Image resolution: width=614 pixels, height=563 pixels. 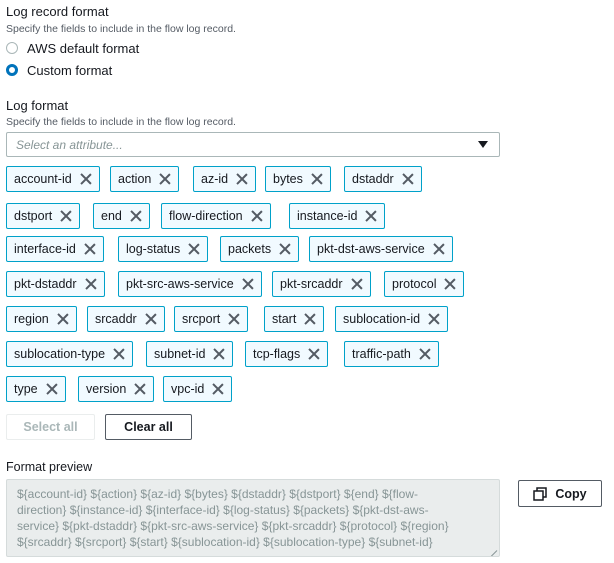 What do you see at coordinates (206, 216) in the screenshot?
I see `token-label: flow-direction` at bounding box center [206, 216].